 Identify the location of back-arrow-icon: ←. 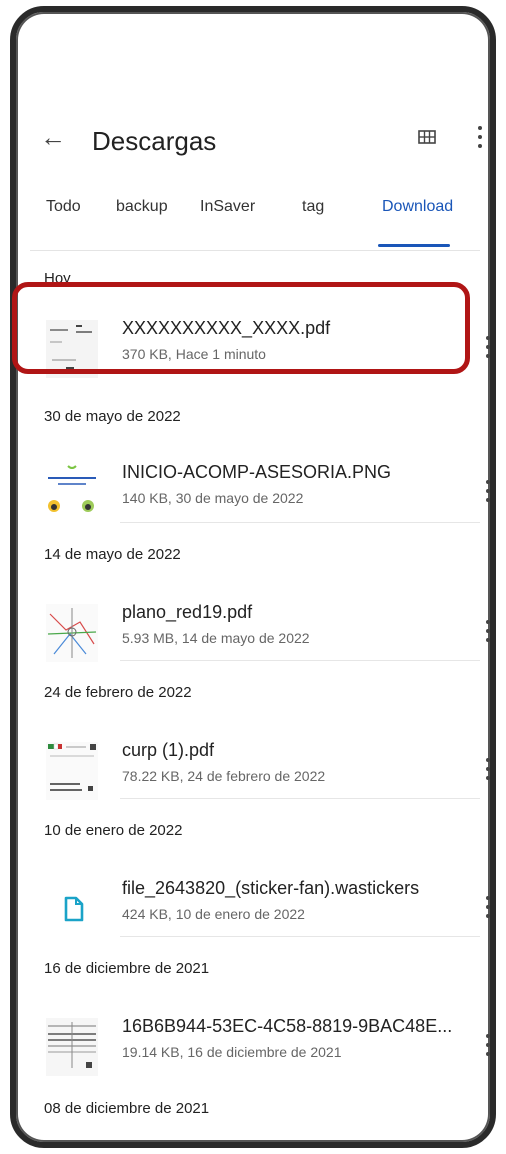
(53, 137).